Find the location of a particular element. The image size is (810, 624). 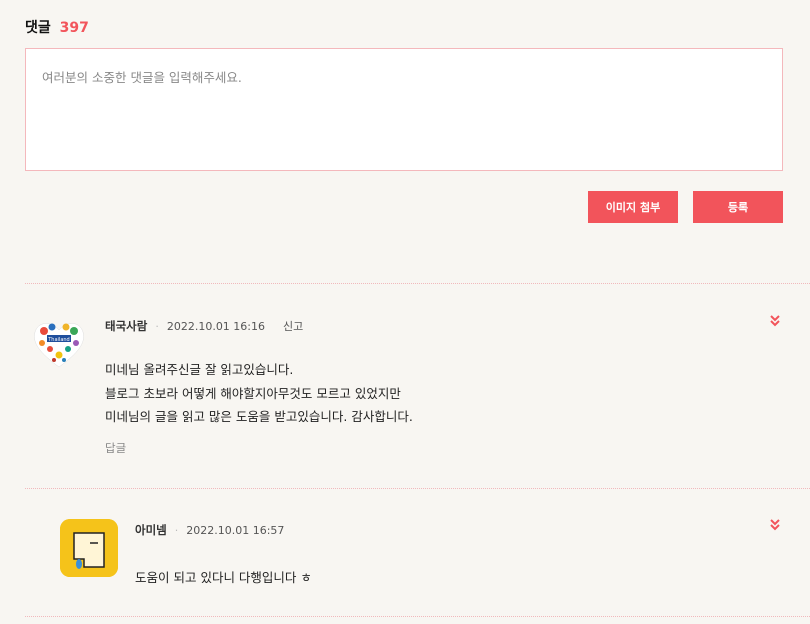

svg-text: Thailand is located at coordinates (58, 340).